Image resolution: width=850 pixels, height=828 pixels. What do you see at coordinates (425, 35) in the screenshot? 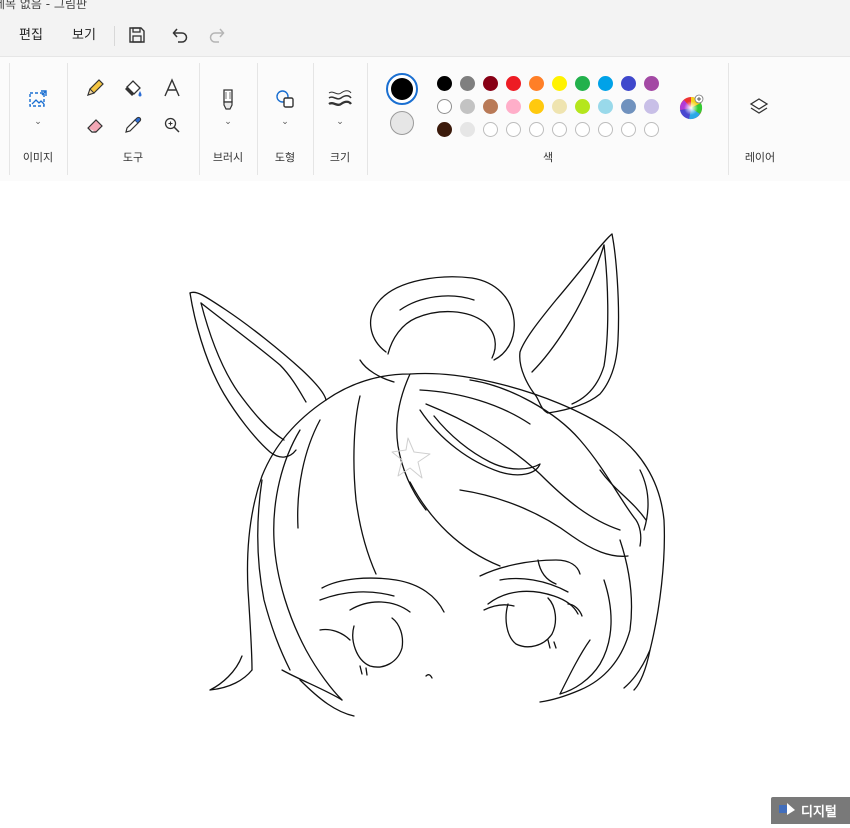
I see `menu-bar: 편집 보기` at bounding box center [425, 35].